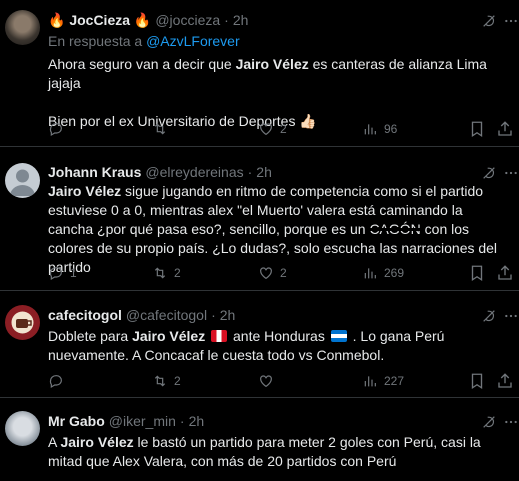  I want to click on views-count: 269, so click(394, 273).